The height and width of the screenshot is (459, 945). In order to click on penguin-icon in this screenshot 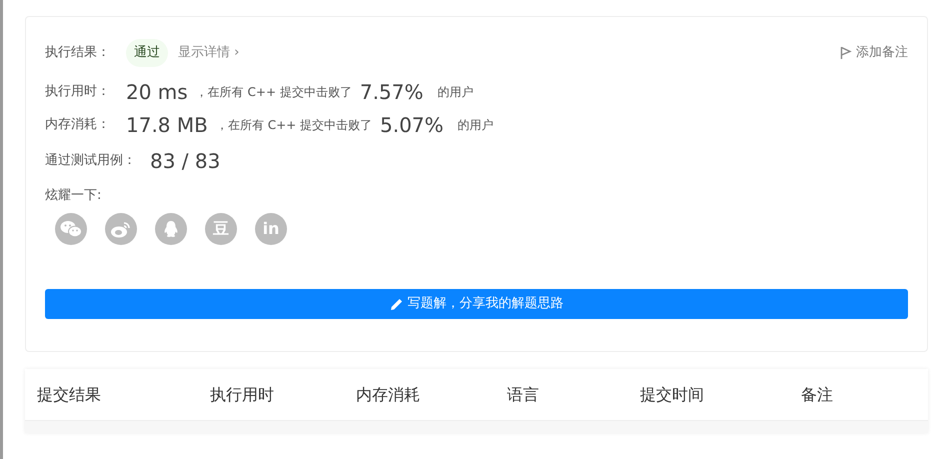, I will do `click(171, 229)`.